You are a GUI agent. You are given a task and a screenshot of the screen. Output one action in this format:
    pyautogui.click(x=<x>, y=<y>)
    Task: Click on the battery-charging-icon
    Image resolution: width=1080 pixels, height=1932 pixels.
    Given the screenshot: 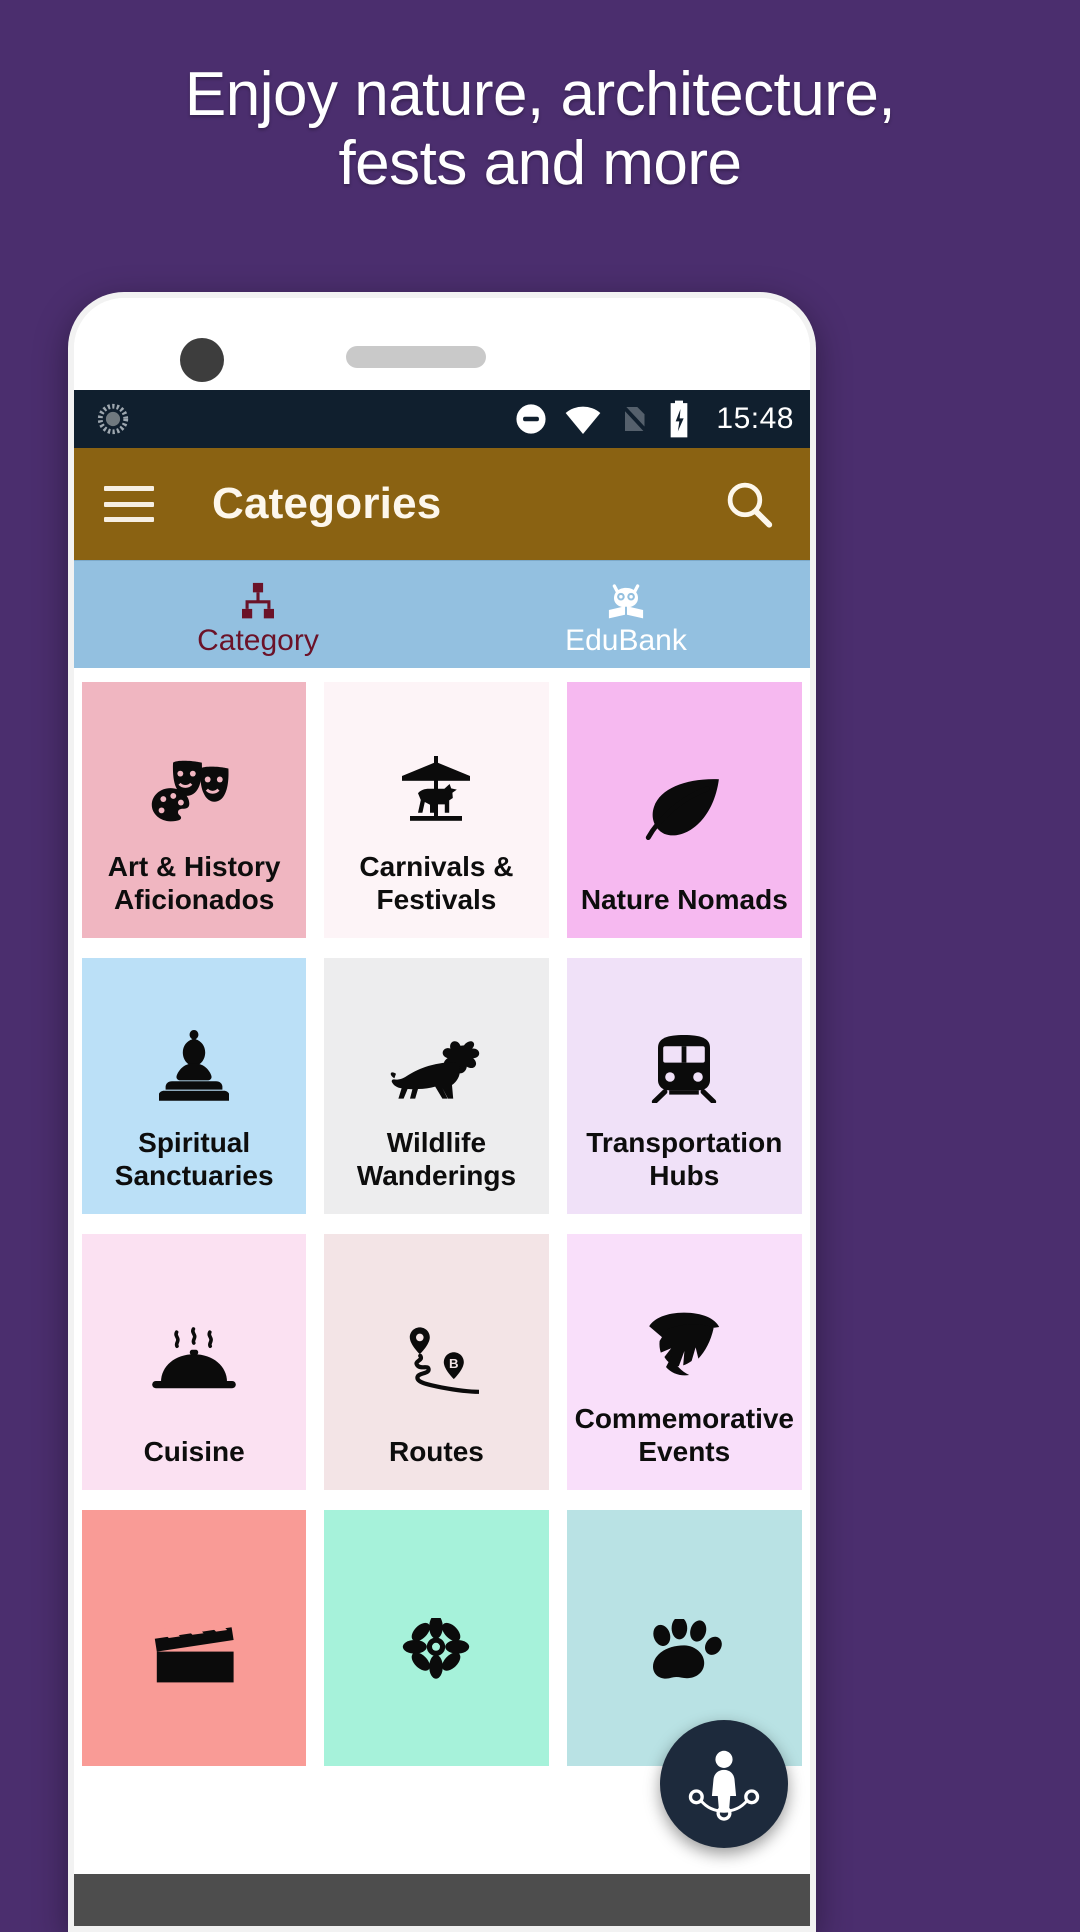 What is the action you would take?
    pyautogui.click(x=679, y=419)
    